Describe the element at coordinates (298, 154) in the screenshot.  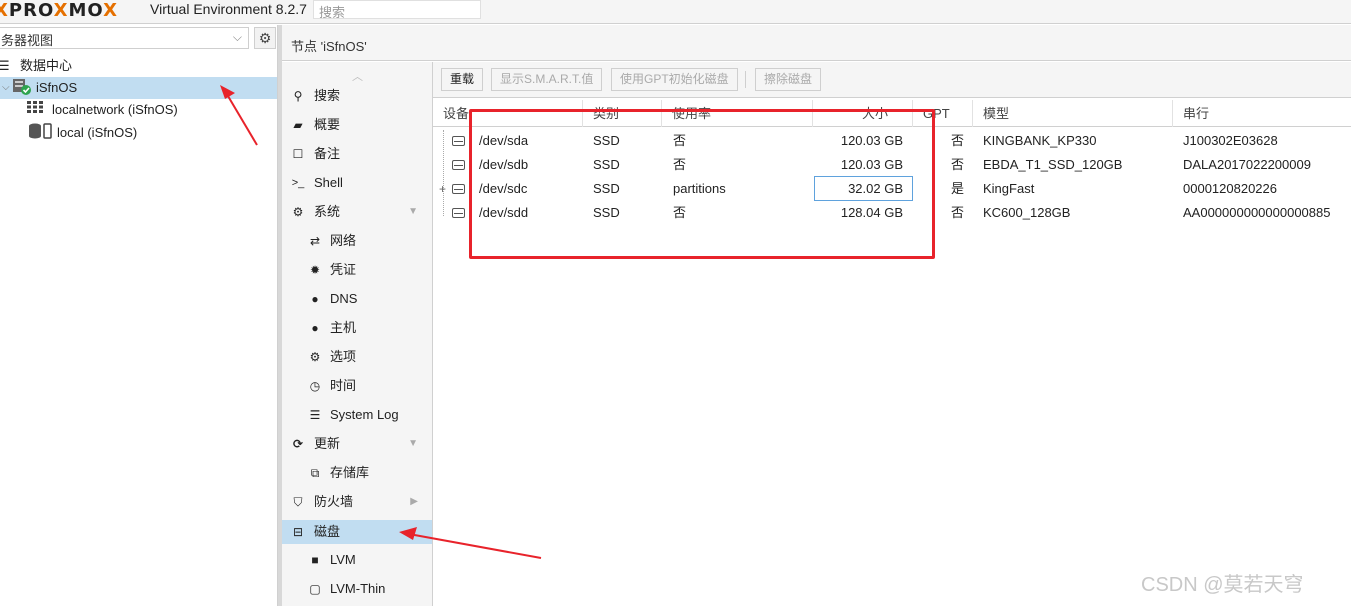
I see `notes-icon: ☐` at that location.